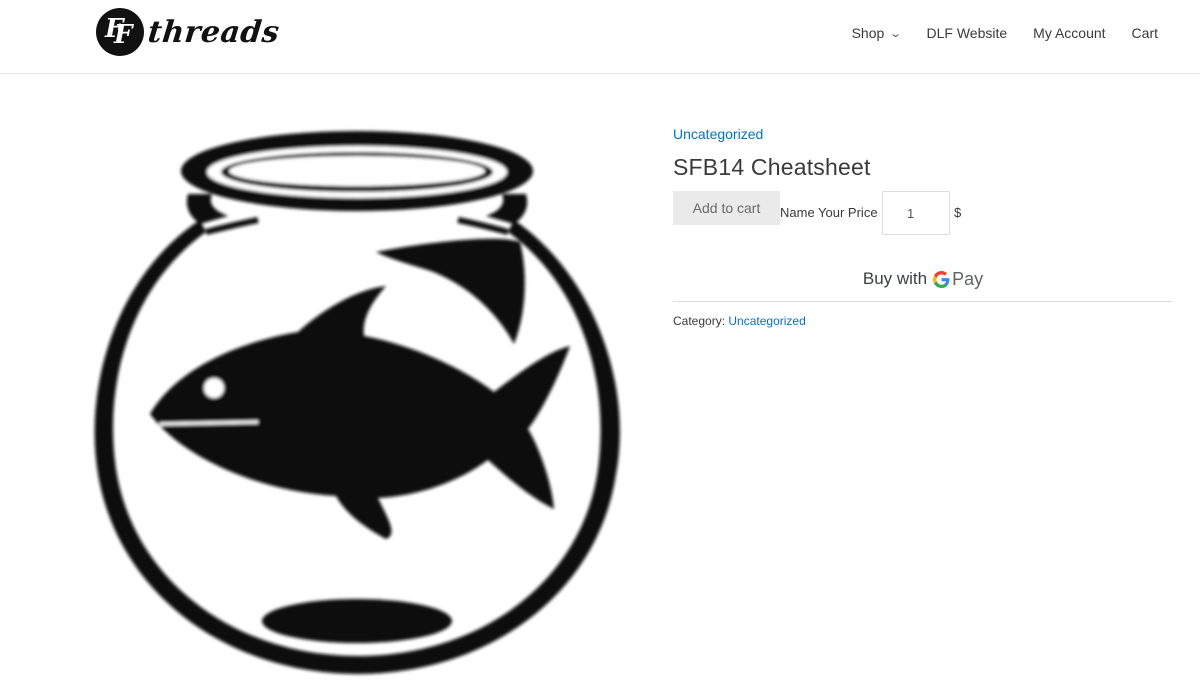  I want to click on product-meta: Category: Uncategorized, so click(923, 321).